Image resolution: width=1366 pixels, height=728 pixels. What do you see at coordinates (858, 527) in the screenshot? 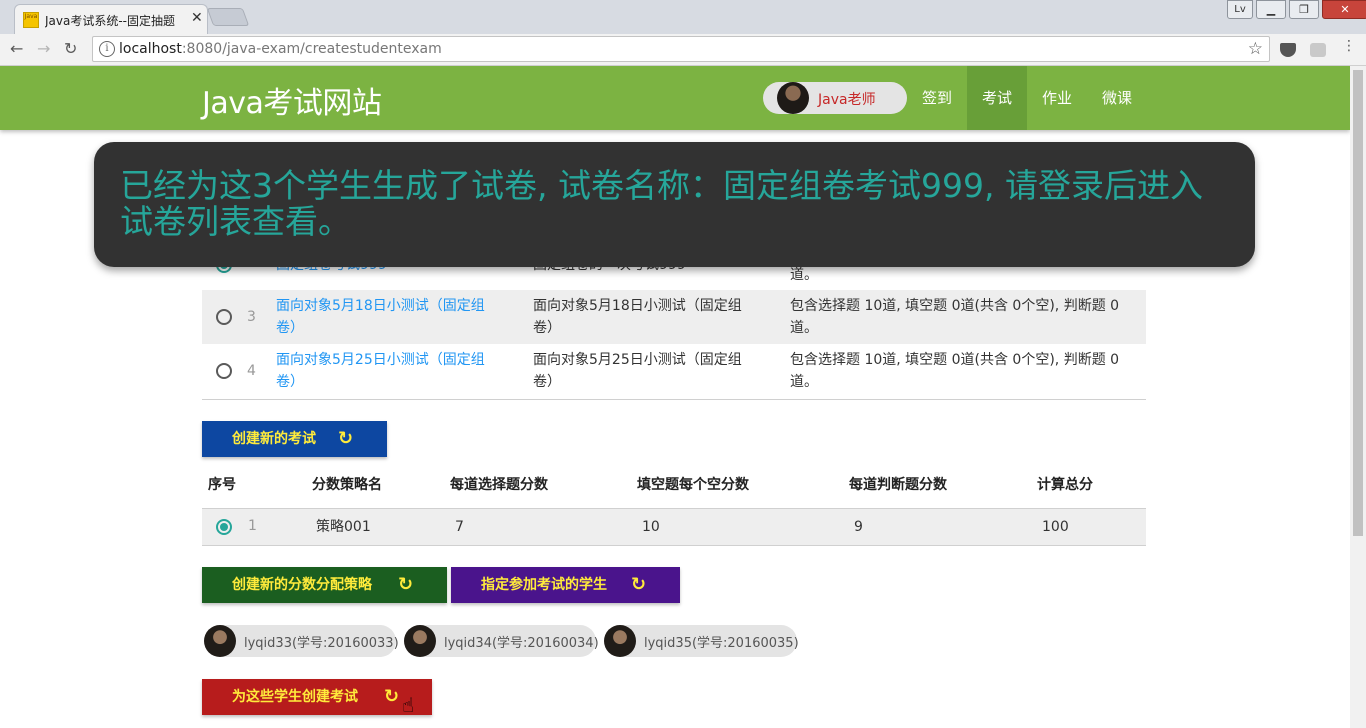
I see `judge-score: 9` at bounding box center [858, 527].